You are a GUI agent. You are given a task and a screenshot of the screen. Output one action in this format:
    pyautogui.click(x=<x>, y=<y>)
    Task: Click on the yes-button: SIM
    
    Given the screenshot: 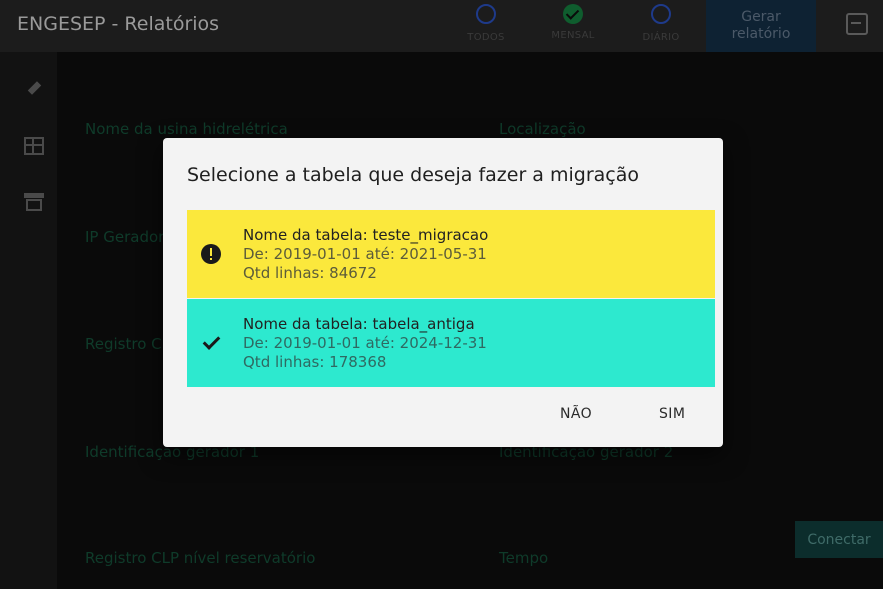 What is the action you would take?
    pyautogui.click(x=672, y=414)
    